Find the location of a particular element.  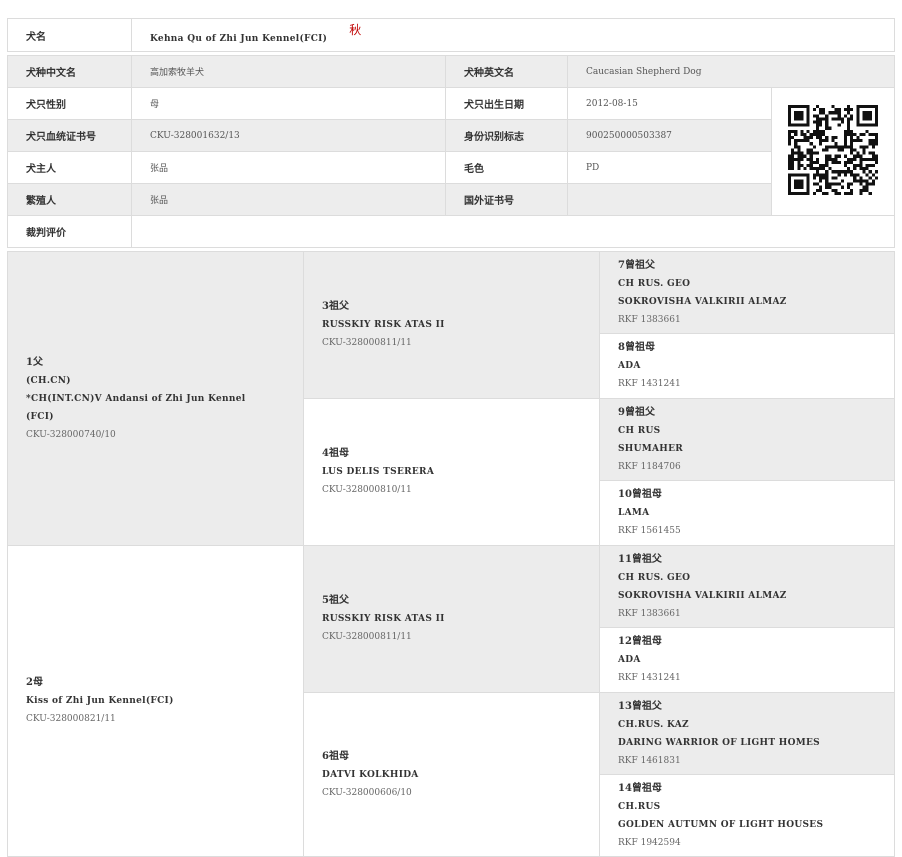

registration-number: RKF 1942594 is located at coordinates (649, 842).